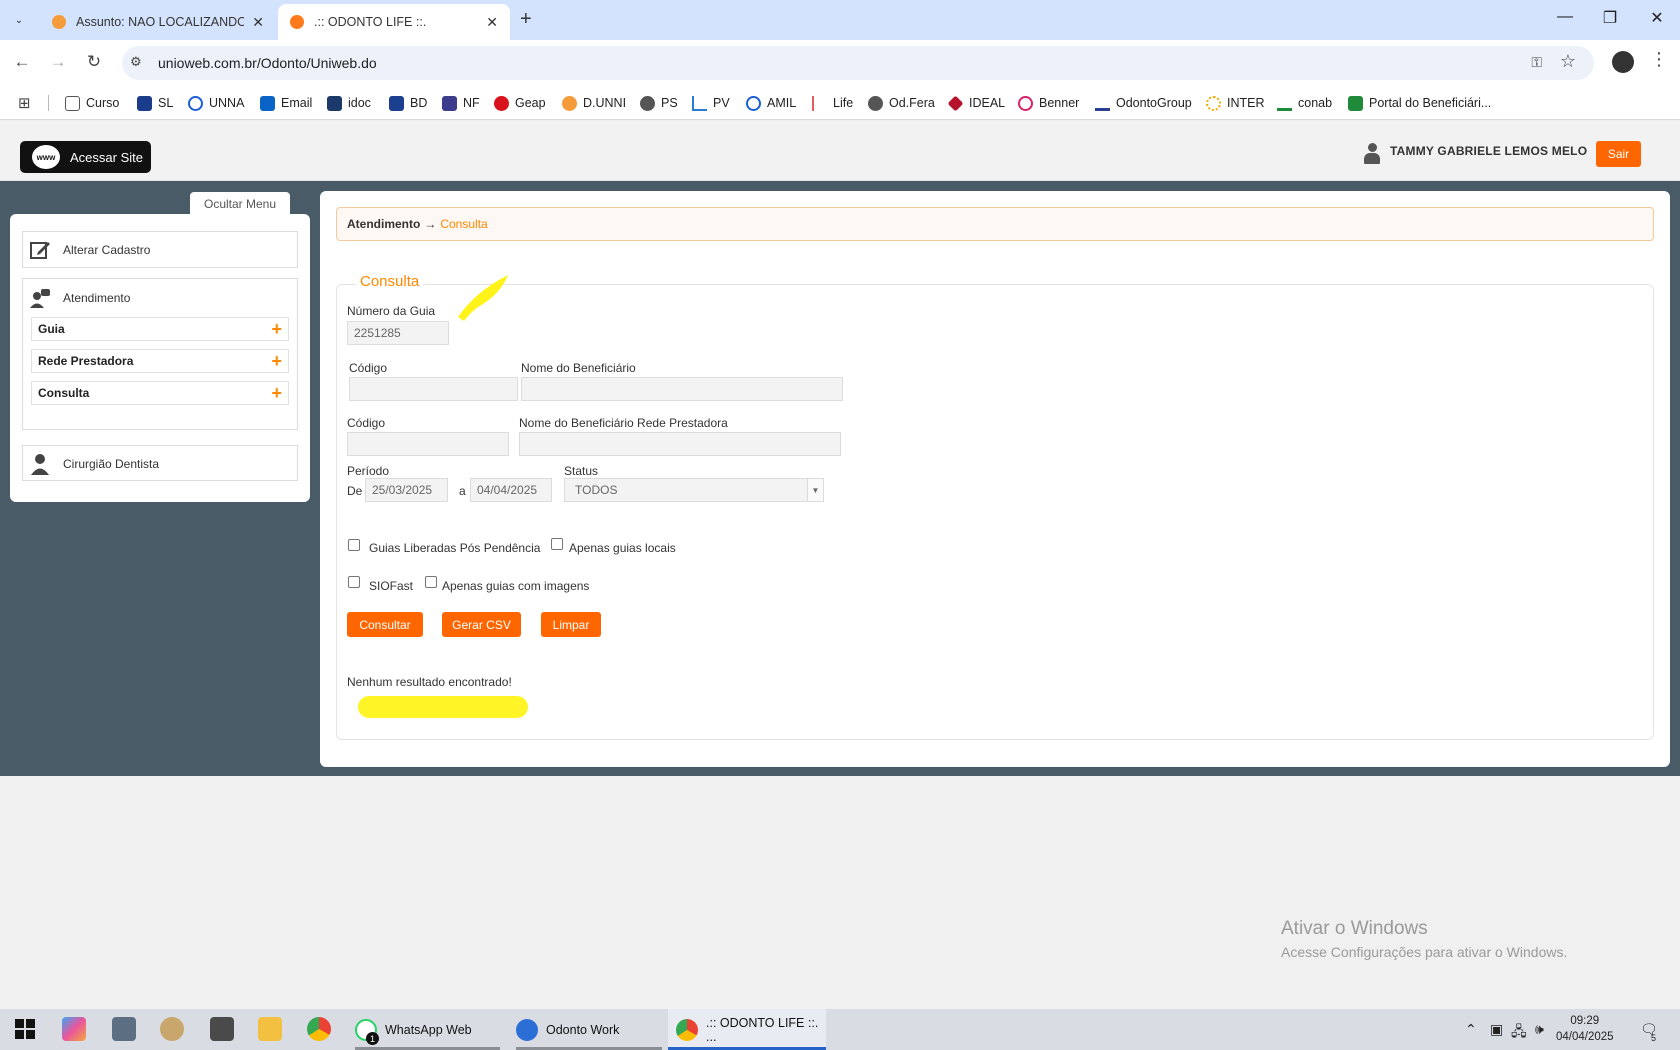 This screenshot has height=1050, width=1680. Describe the element at coordinates (359, 103) in the screenshot. I see `bookmark-label: idoc` at that location.